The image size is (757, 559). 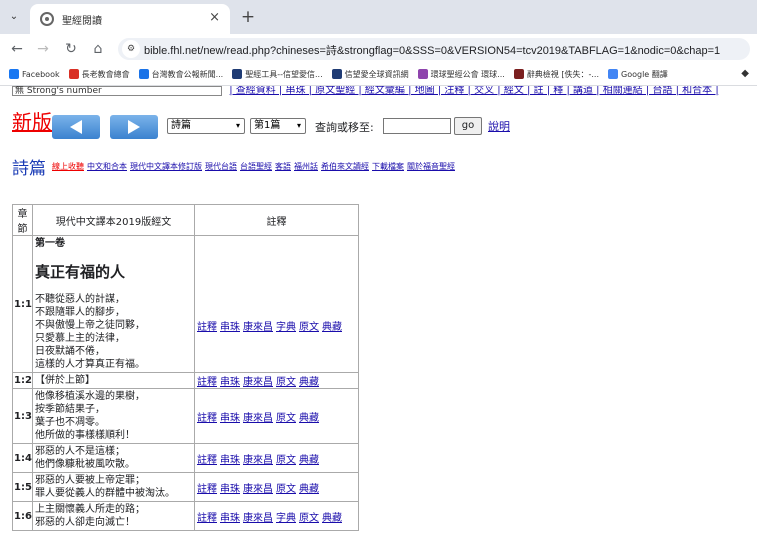 What do you see at coordinates (181, 125) in the screenshot?
I see `book-select-value: 詩篇` at bounding box center [181, 125].